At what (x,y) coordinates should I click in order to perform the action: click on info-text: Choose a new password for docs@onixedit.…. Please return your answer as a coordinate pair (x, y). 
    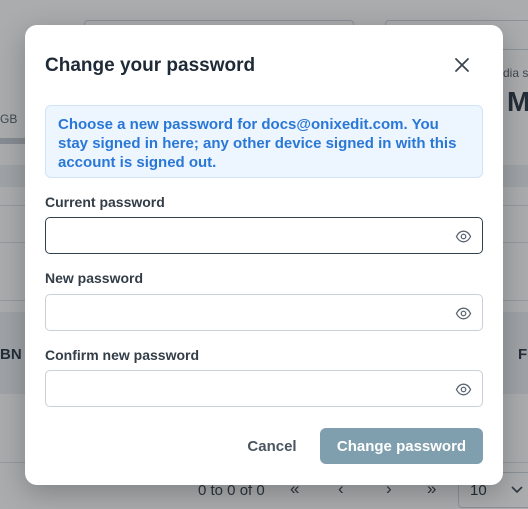
    Looking at the image, I should click on (257, 143).